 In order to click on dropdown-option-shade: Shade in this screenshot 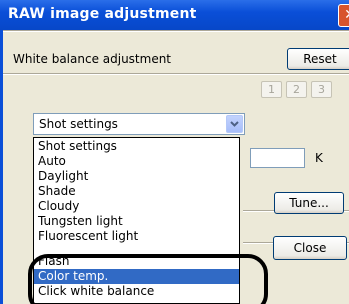, I will do `click(136, 191)`.